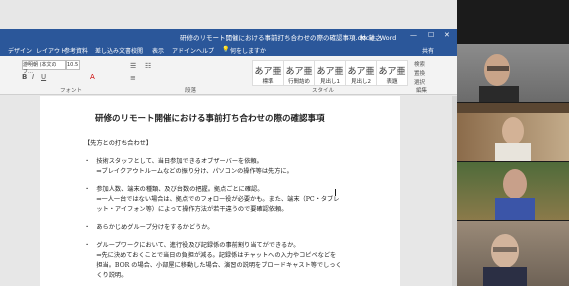 The height and width of the screenshot is (286, 569). Describe the element at coordinates (148, 66) in the screenshot. I see `numbering-icon: ☷` at that location.